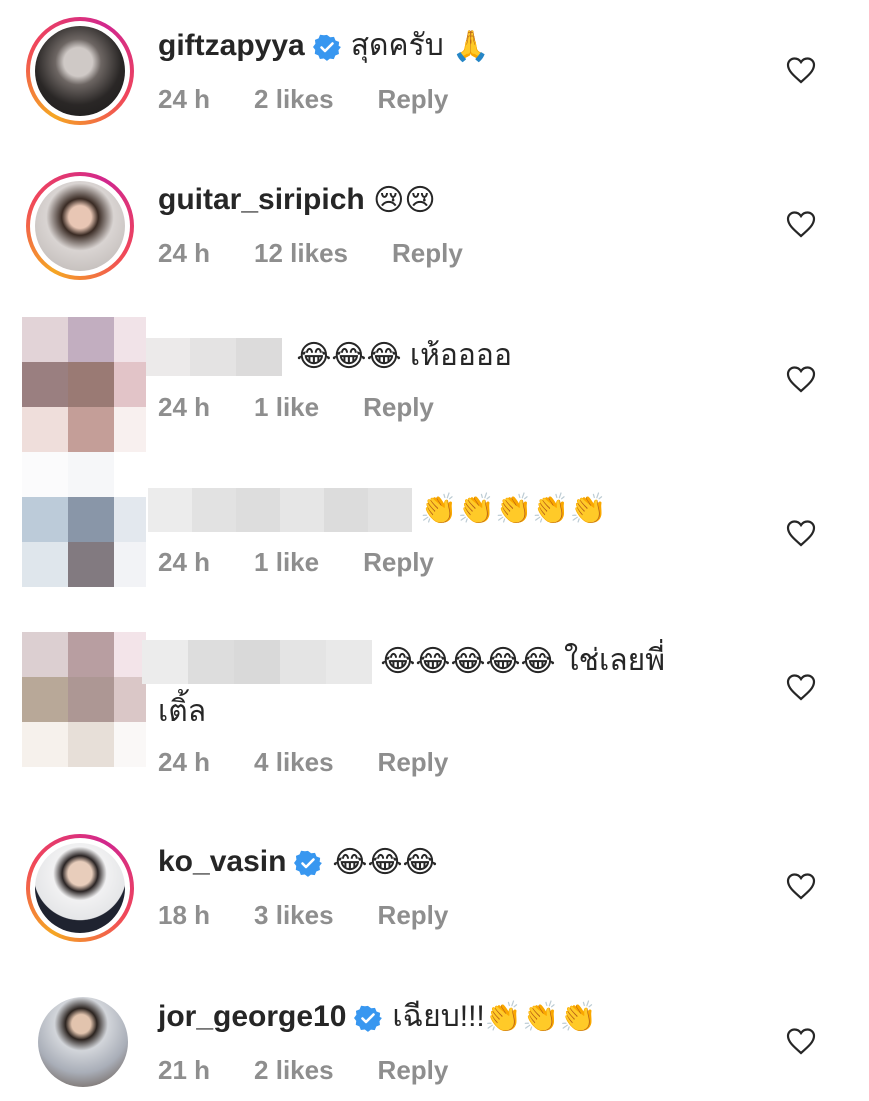 The height and width of the screenshot is (1101, 869). What do you see at coordinates (468, 661) in the screenshot?
I see `laughing-face-icon: 😂😂😂😂😂` at bounding box center [468, 661].